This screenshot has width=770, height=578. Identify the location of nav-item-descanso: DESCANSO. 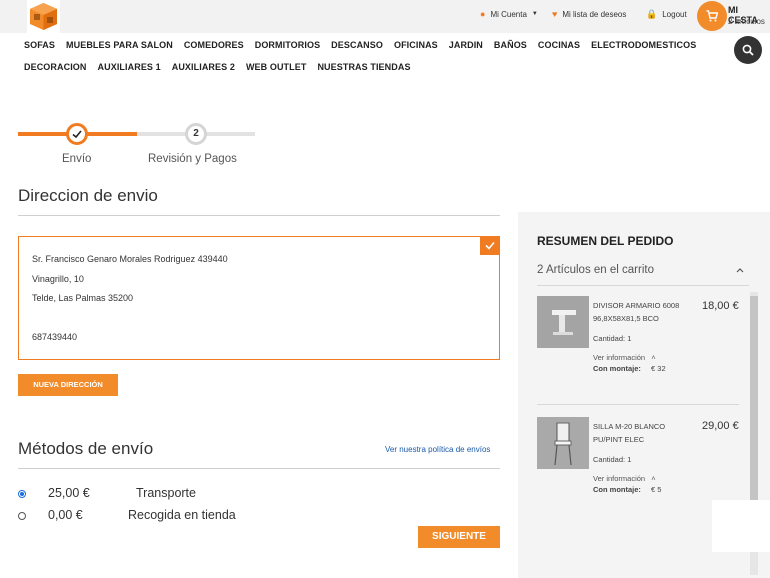
(357, 45).